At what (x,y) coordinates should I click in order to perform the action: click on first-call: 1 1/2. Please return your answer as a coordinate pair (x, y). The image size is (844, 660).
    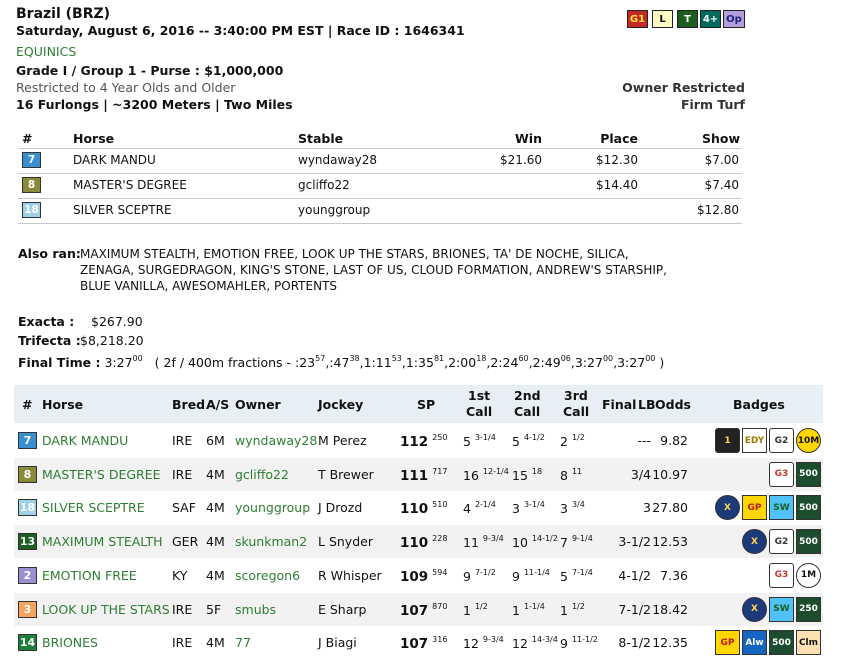
    Looking at the image, I should click on (475, 610).